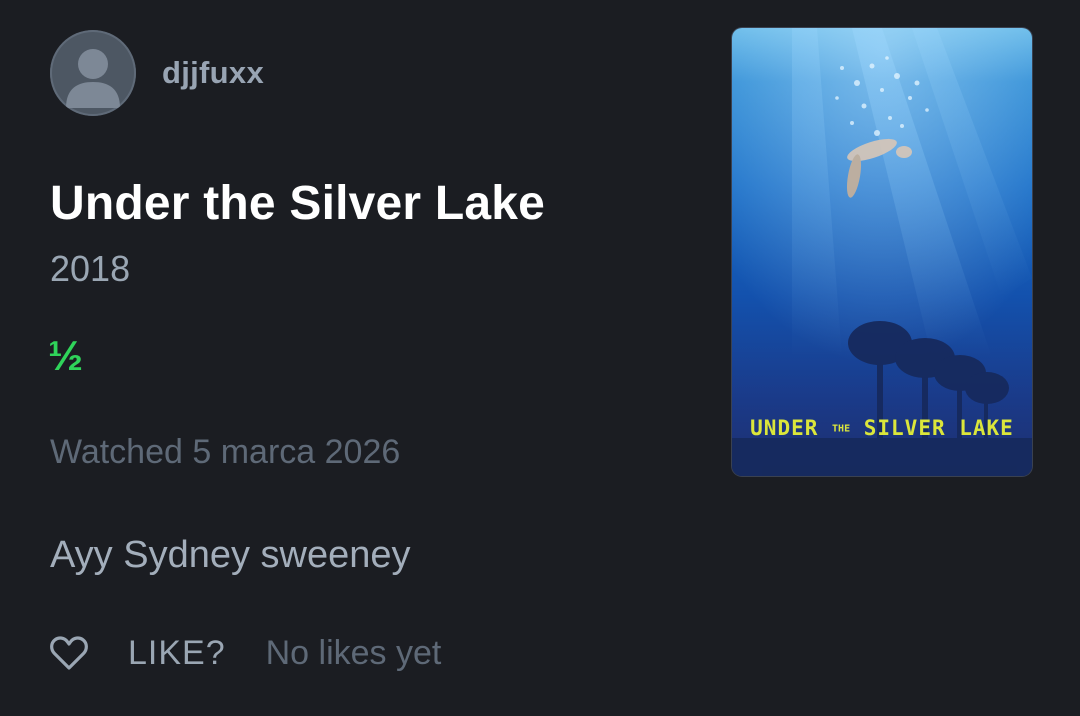  I want to click on star-rating: ½, so click(66, 355).